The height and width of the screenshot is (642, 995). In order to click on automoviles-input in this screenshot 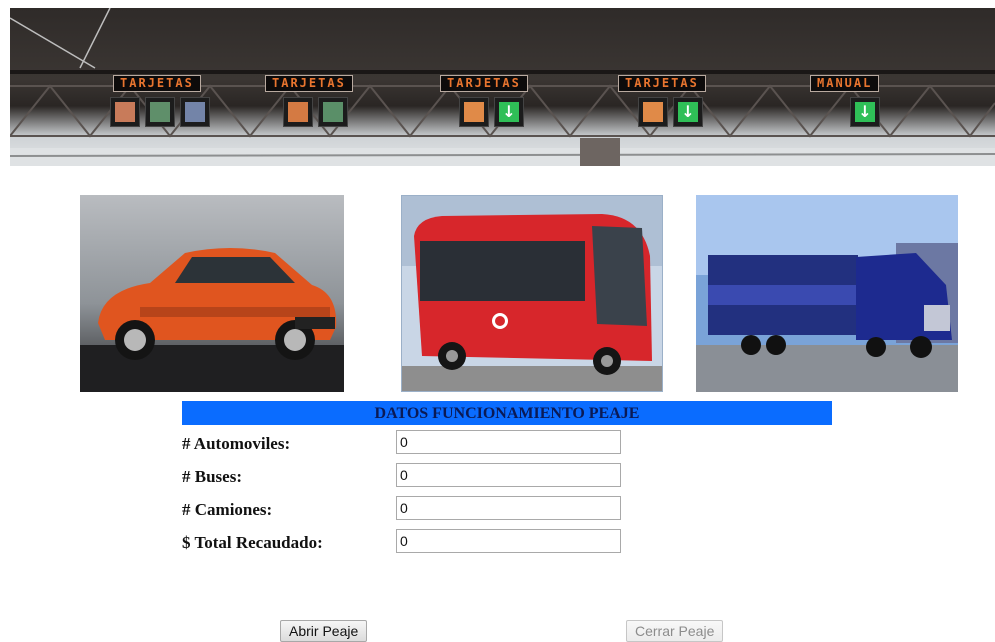, I will do `click(508, 442)`.